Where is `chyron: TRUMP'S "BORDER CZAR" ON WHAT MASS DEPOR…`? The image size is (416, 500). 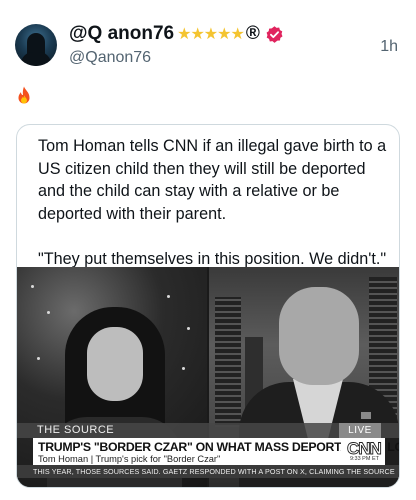 chyron: TRUMP'S "BORDER CZAR" ON WHAT MASS DEPOR… is located at coordinates (216, 451).